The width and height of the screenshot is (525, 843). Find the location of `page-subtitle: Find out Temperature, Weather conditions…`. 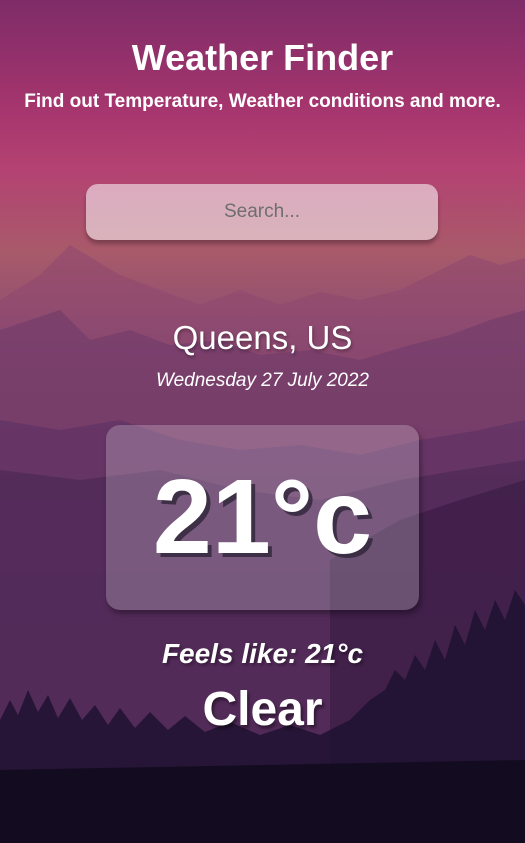

page-subtitle: Find out Temperature, Weather conditions… is located at coordinates (262, 101).